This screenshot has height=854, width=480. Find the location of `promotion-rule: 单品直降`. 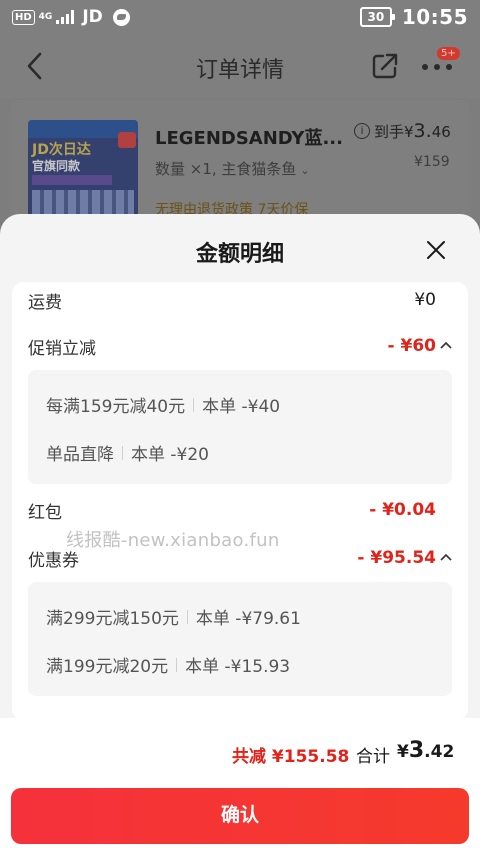

promotion-rule: 单品直降 is located at coordinates (80, 455).